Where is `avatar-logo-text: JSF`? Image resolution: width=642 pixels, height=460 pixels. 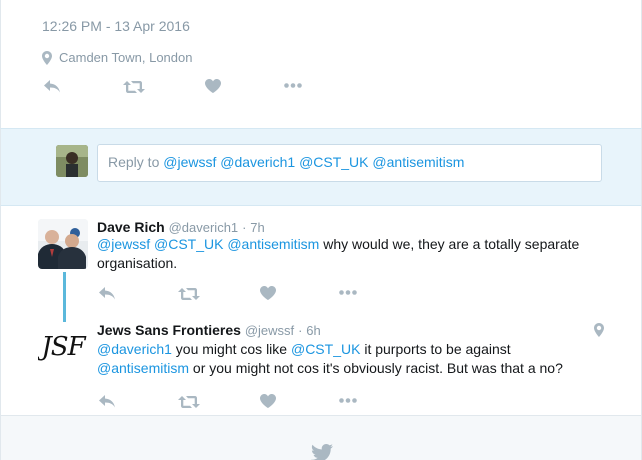 avatar-logo-text: JSF is located at coordinates (63, 347).